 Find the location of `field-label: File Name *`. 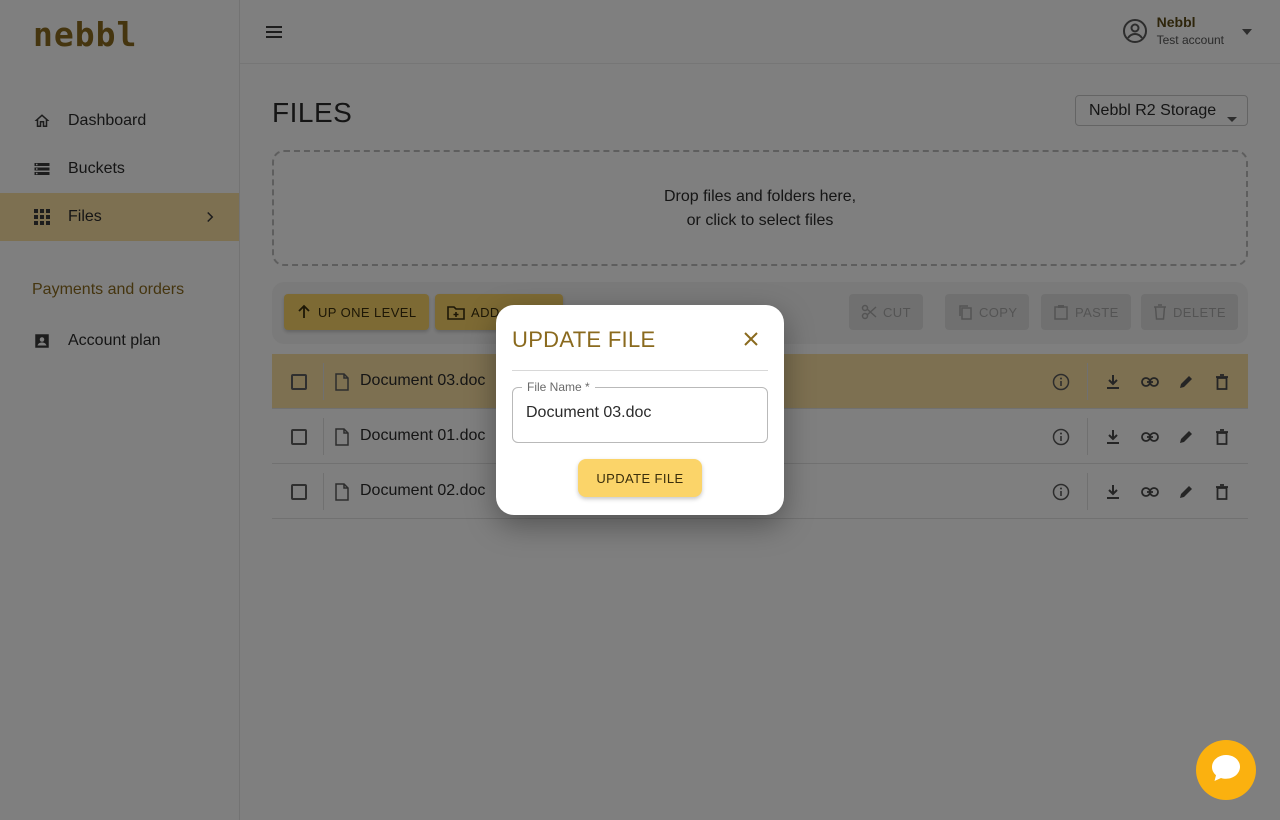

field-label: File Name * is located at coordinates (558, 387).